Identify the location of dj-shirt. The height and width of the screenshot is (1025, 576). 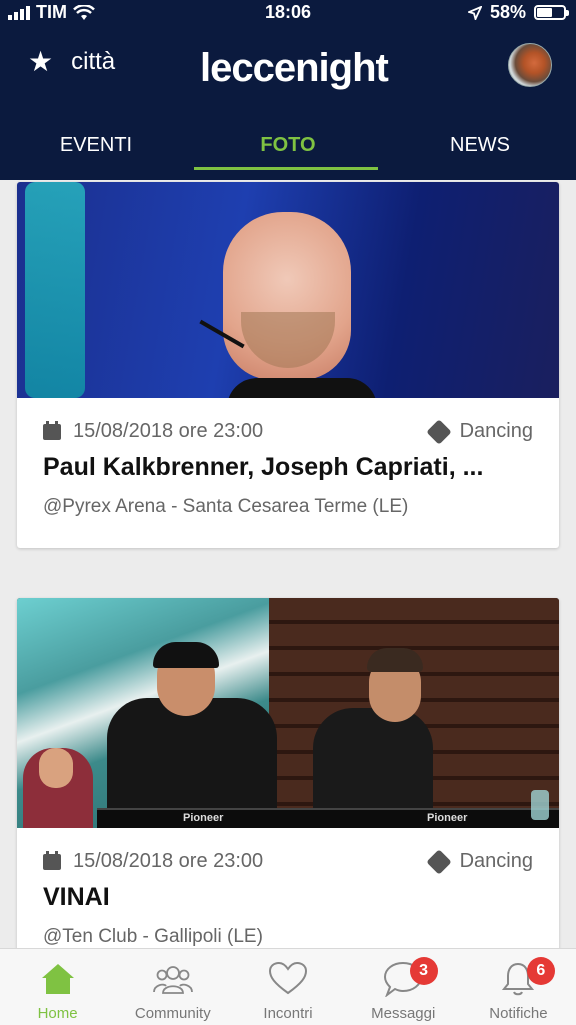
(302, 388).